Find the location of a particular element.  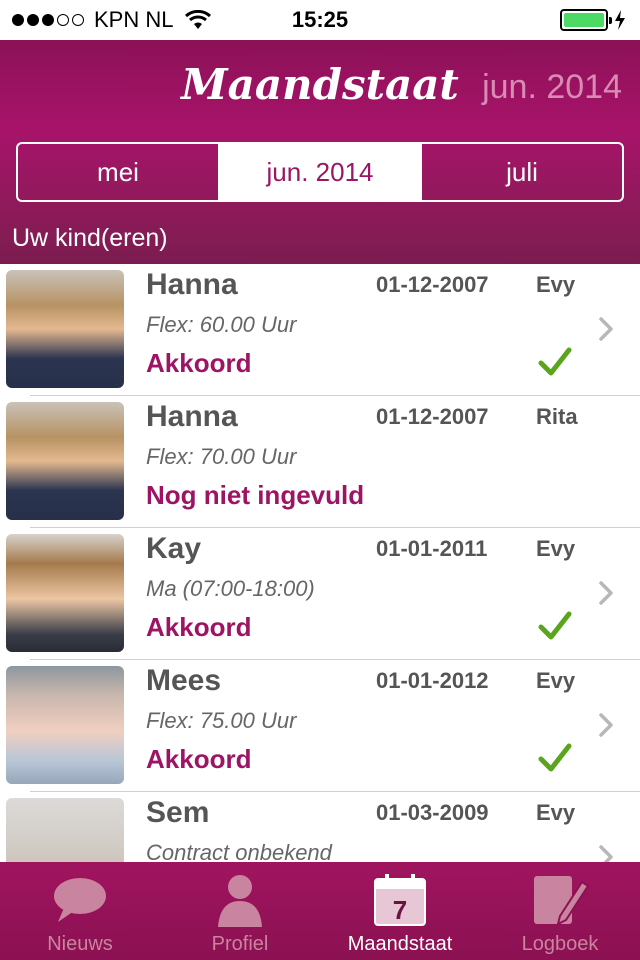

child-birthdate: 01-03-2009 is located at coordinates (432, 812).